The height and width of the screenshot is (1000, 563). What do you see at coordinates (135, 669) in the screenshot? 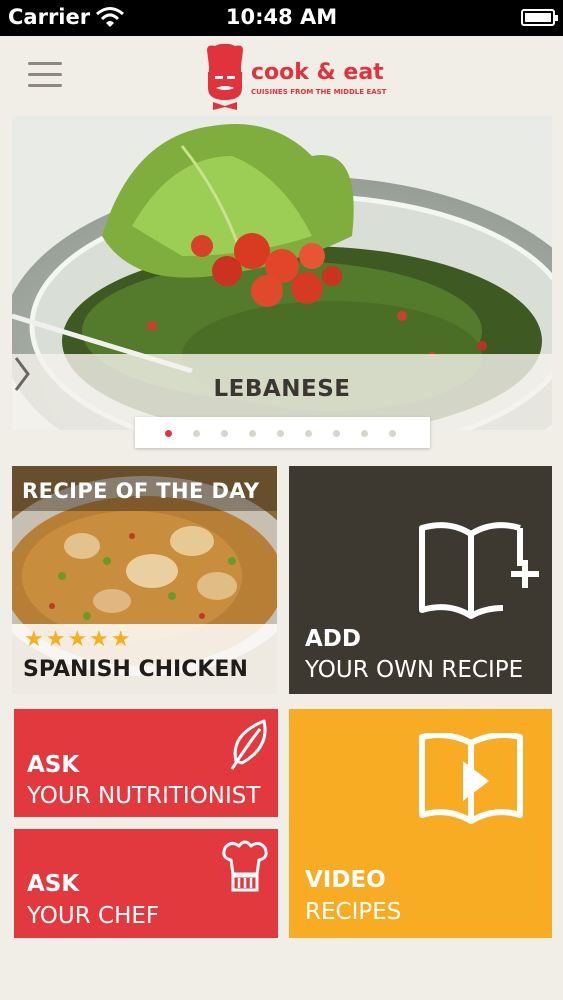
I see `recipe-name: SPANISH CHICKEN` at bounding box center [135, 669].